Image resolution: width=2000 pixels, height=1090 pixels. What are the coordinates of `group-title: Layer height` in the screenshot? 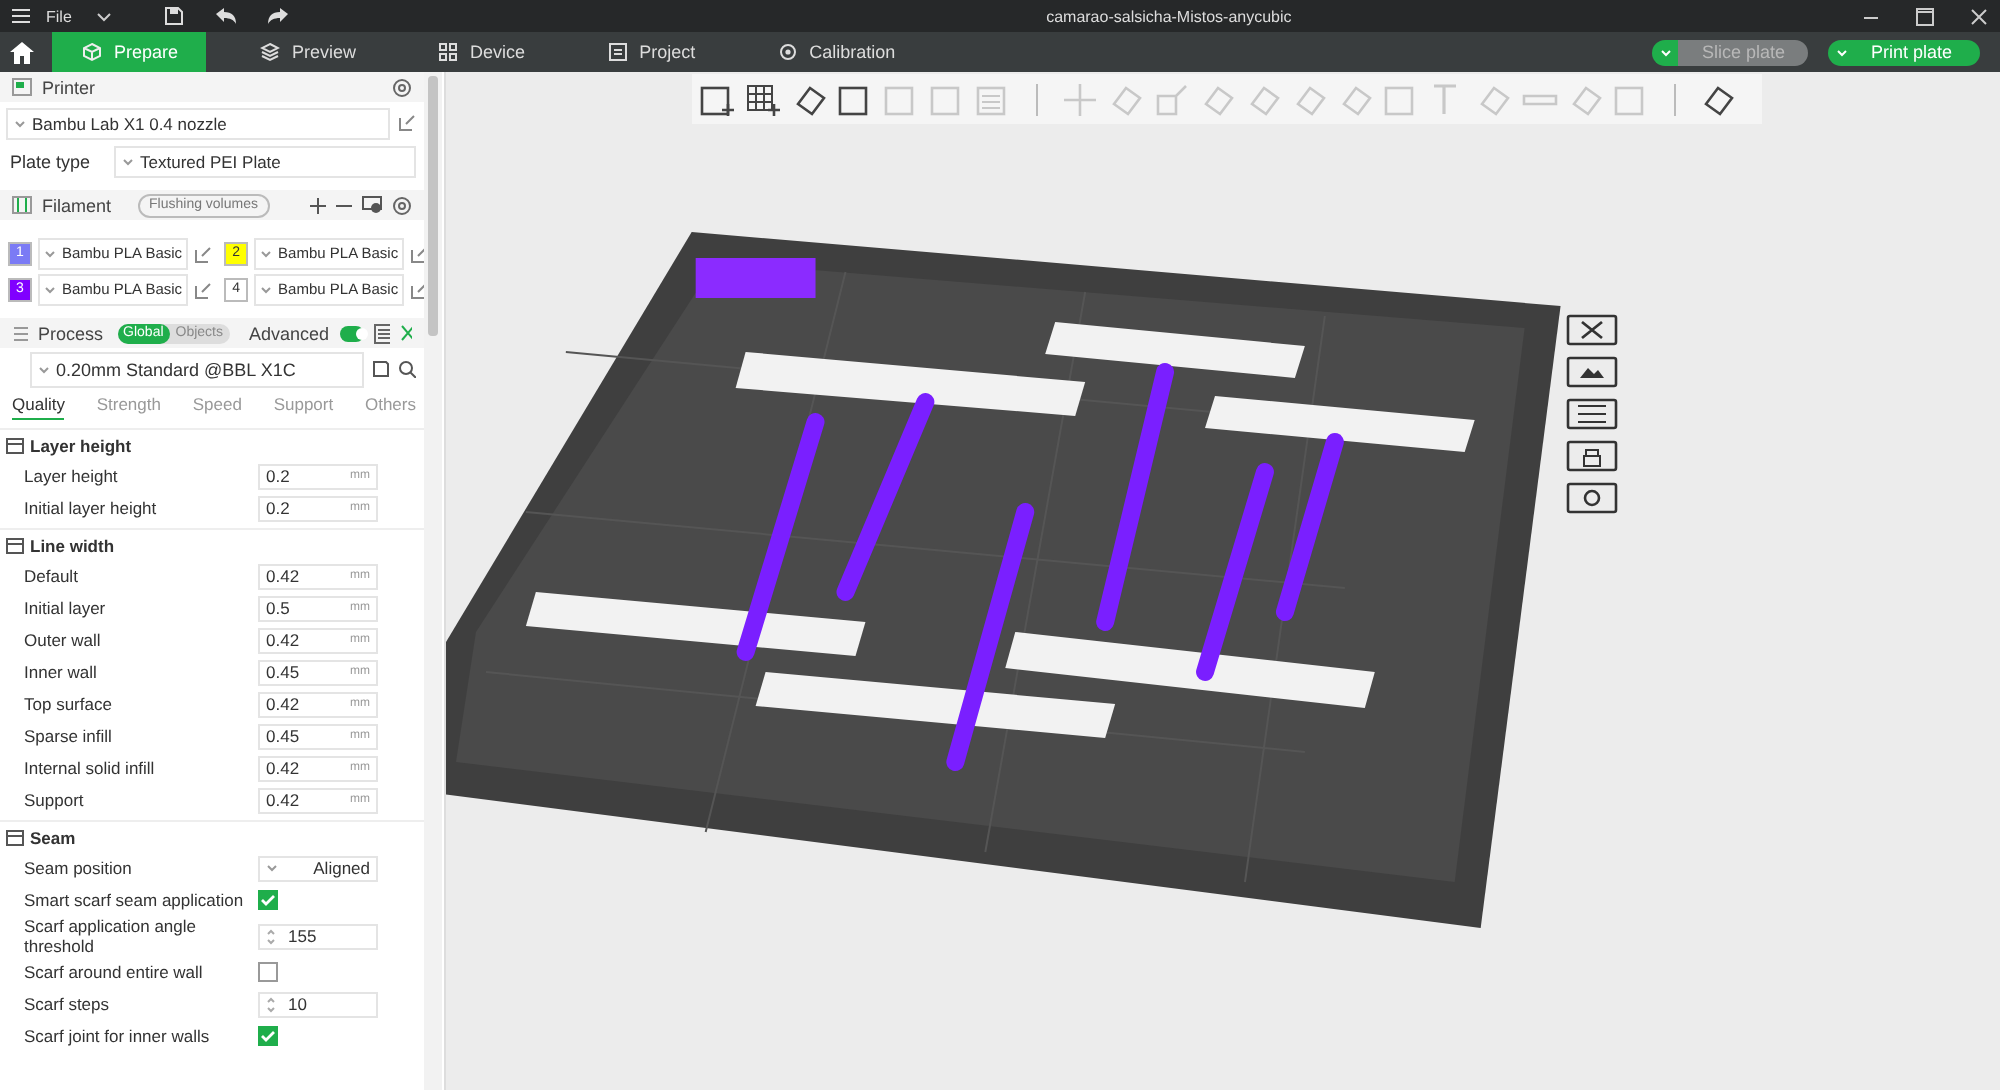 It's located at (81, 445).